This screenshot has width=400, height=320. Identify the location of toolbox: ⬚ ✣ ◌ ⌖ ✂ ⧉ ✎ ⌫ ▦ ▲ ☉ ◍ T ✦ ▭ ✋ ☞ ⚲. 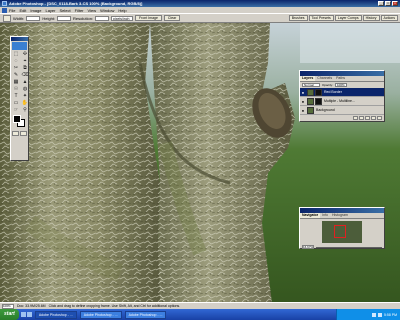
(19, 98).